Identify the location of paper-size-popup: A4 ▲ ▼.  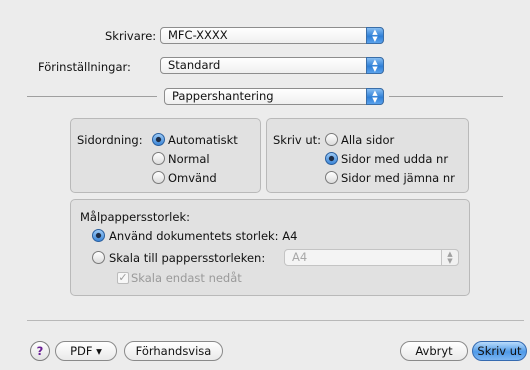
(371, 257).